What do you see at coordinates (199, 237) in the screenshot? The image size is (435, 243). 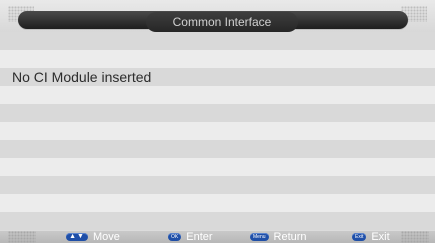 I see `enter-label: Enter` at bounding box center [199, 237].